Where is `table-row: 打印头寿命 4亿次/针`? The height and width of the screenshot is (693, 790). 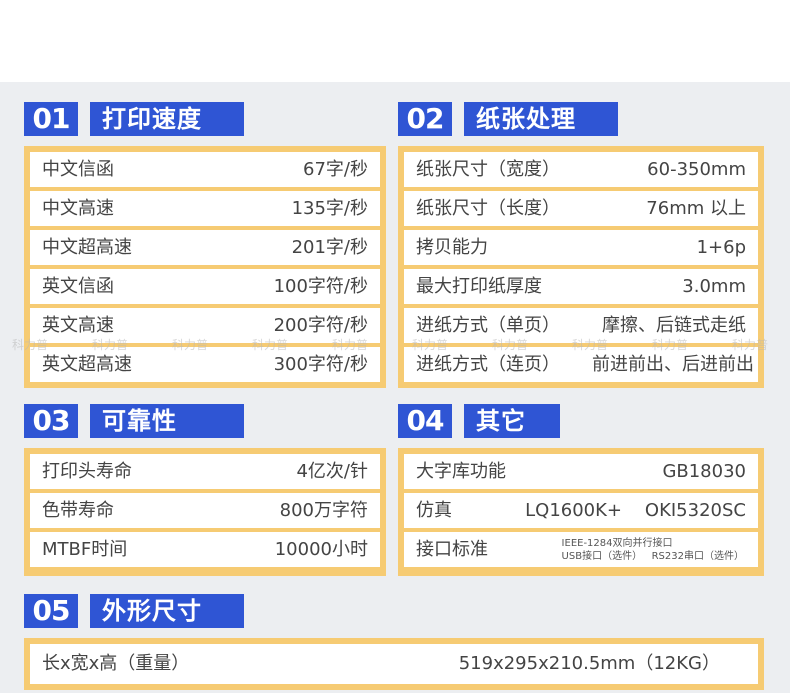 table-row: 打印头寿命 4亿次/针 is located at coordinates (205, 471).